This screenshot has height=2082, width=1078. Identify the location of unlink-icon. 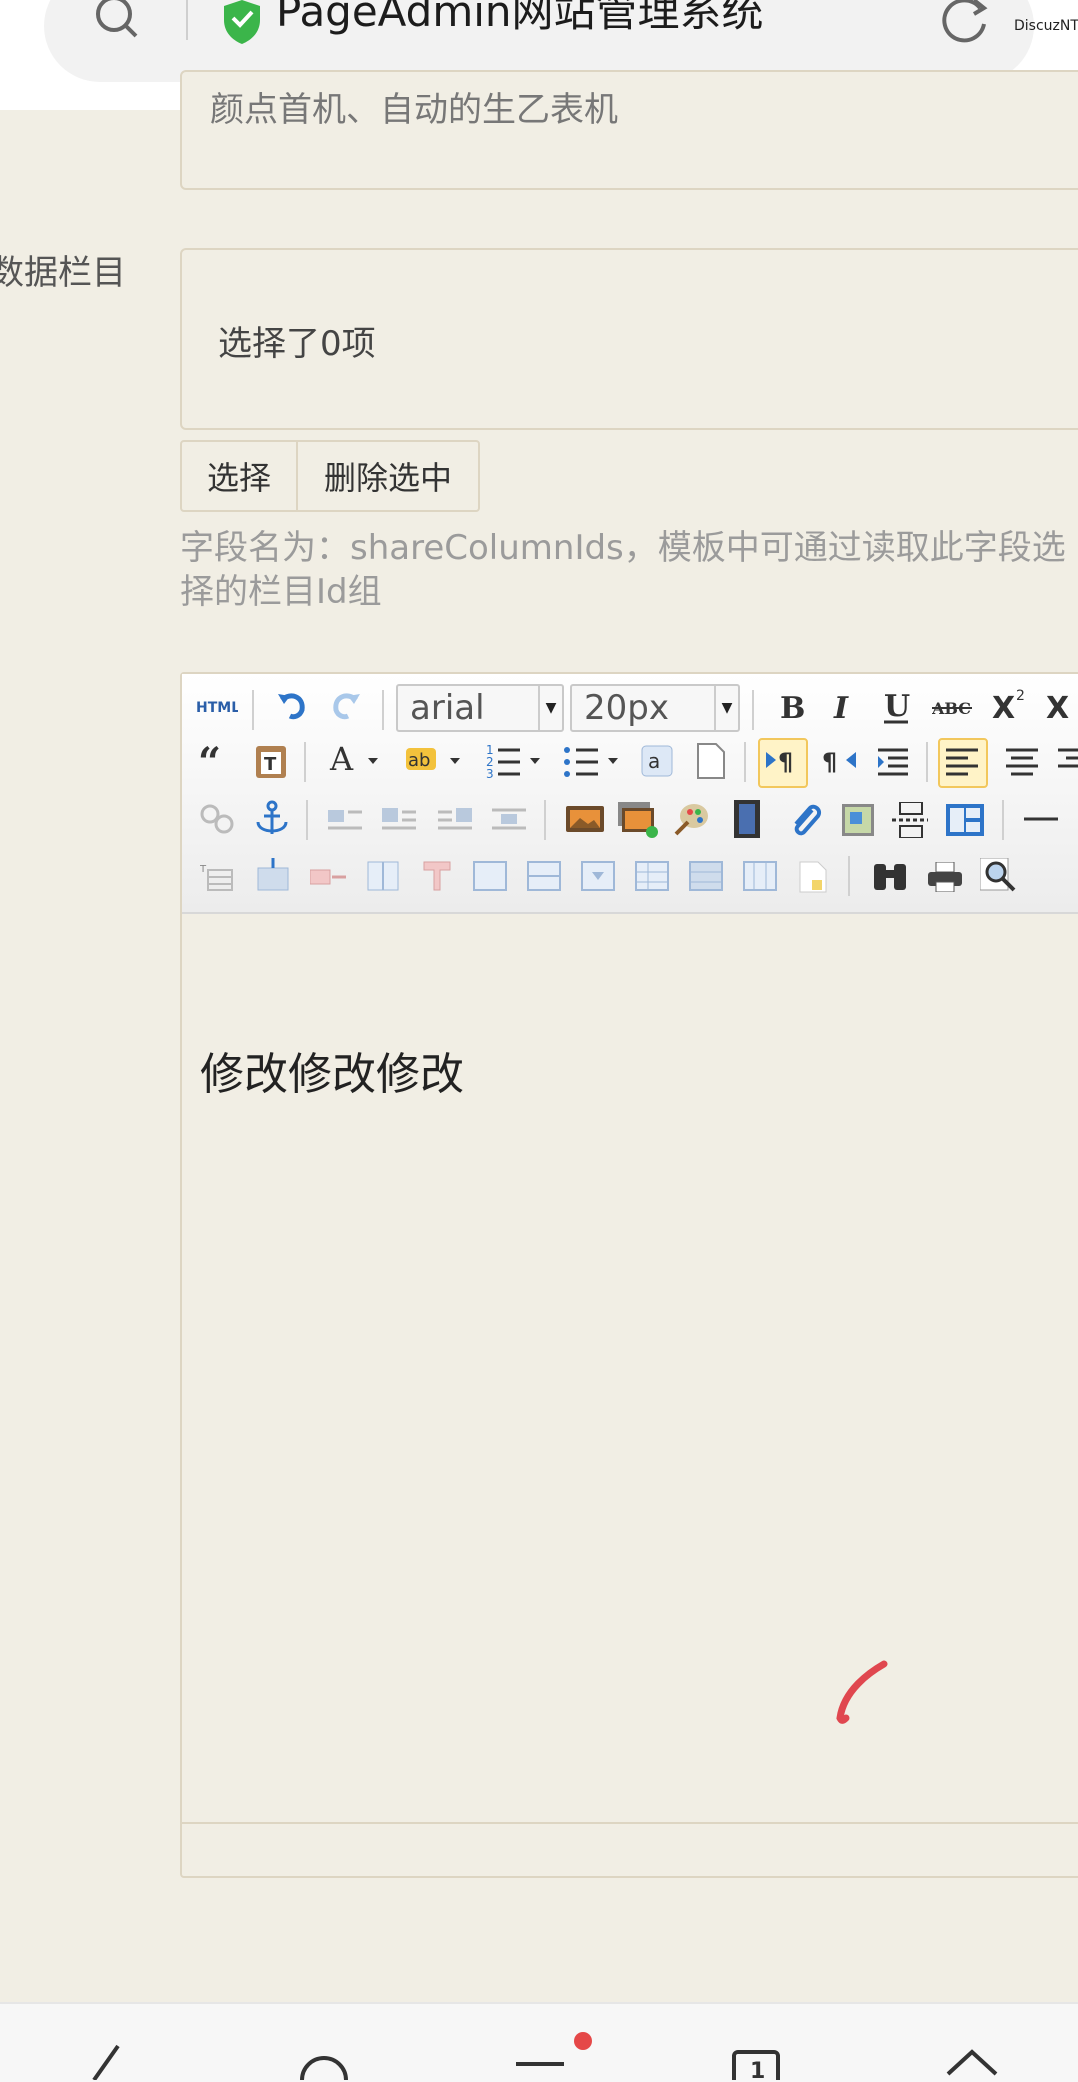
(217, 819).